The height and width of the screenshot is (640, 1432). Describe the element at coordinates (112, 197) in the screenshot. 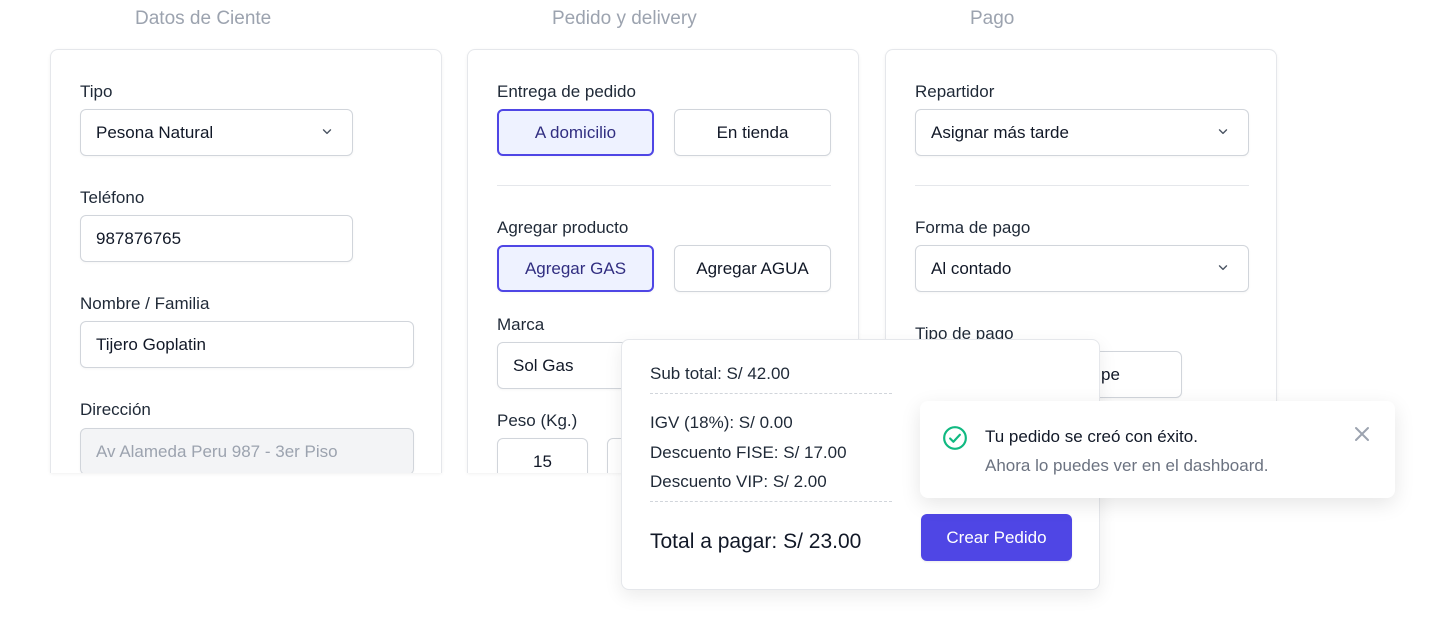

I see `telefono-label: Teléfono` at that location.